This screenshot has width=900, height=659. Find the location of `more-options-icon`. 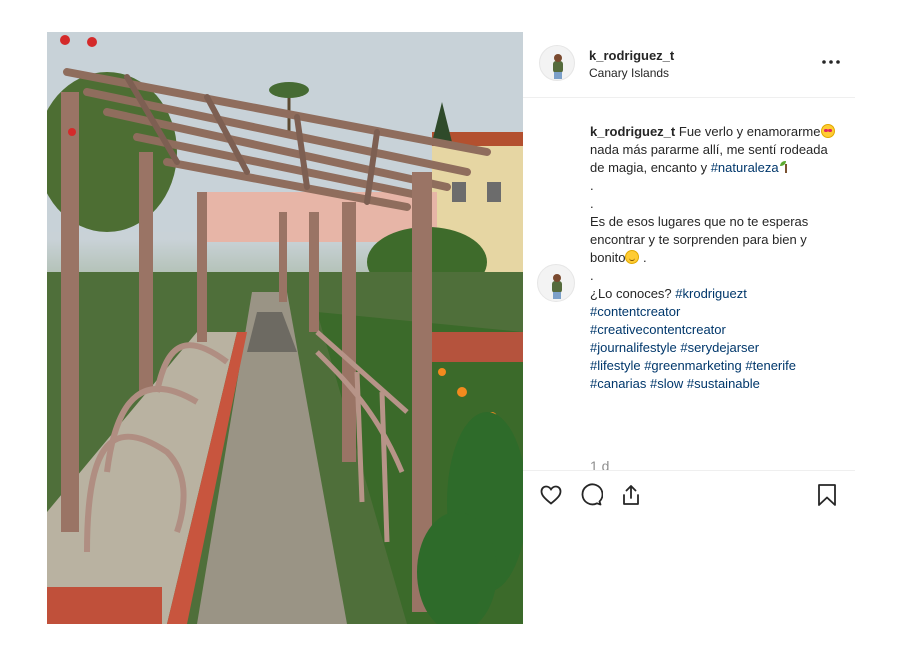

more-options-icon is located at coordinates (831, 62).